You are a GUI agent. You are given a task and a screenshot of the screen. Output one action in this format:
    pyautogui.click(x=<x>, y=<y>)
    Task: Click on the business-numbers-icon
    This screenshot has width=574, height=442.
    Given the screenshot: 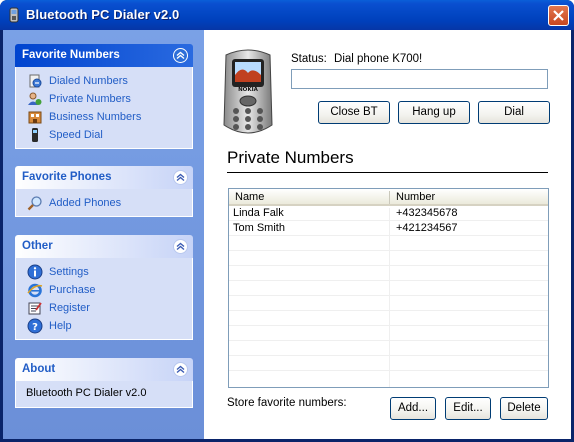 What is the action you would take?
    pyautogui.click(x=35, y=117)
    